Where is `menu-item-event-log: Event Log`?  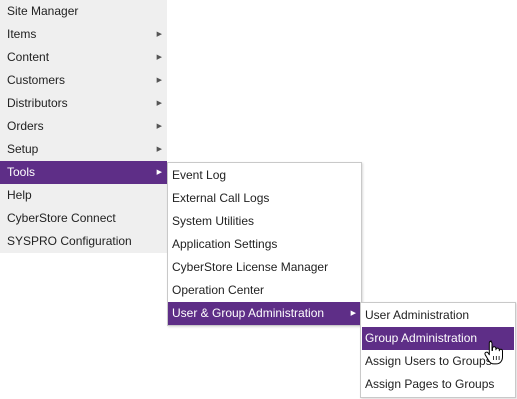 menu-item-event-log: Event Log is located at coordinates (264, 175).